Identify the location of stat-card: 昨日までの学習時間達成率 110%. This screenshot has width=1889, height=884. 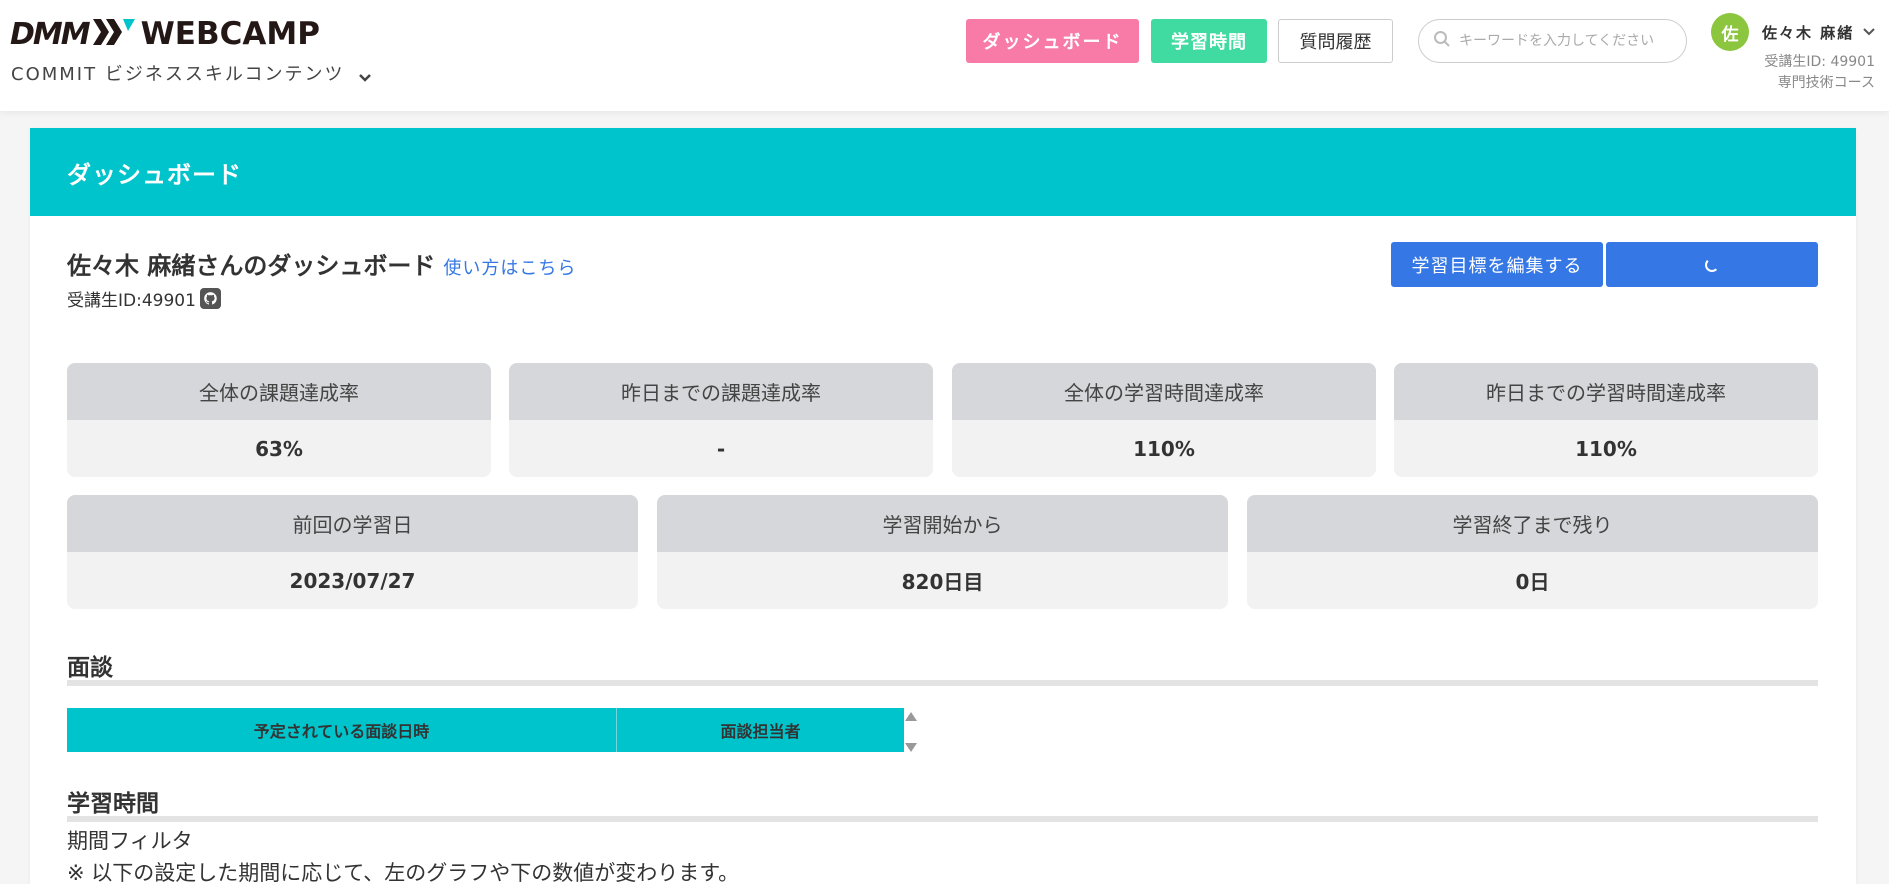
(1606, 420).